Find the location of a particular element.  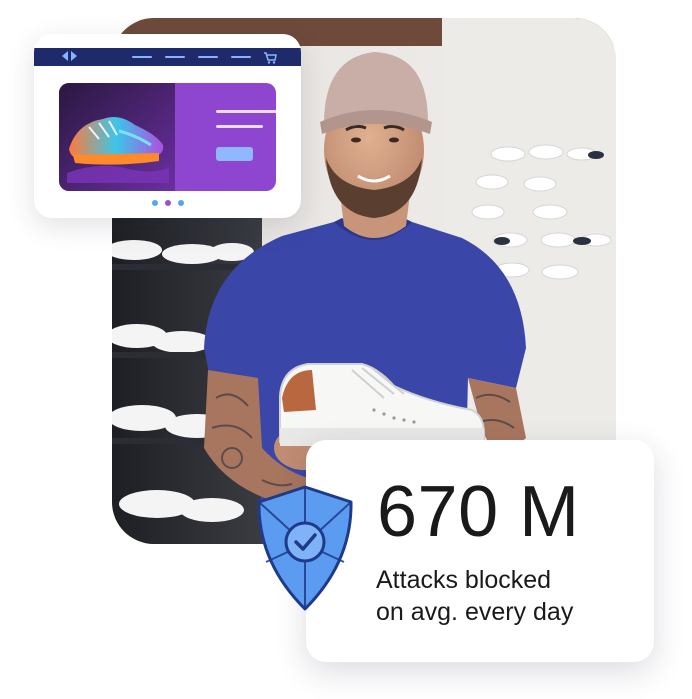

stat-caption-line2: on avg. every day is located at coordinates (475, 612).